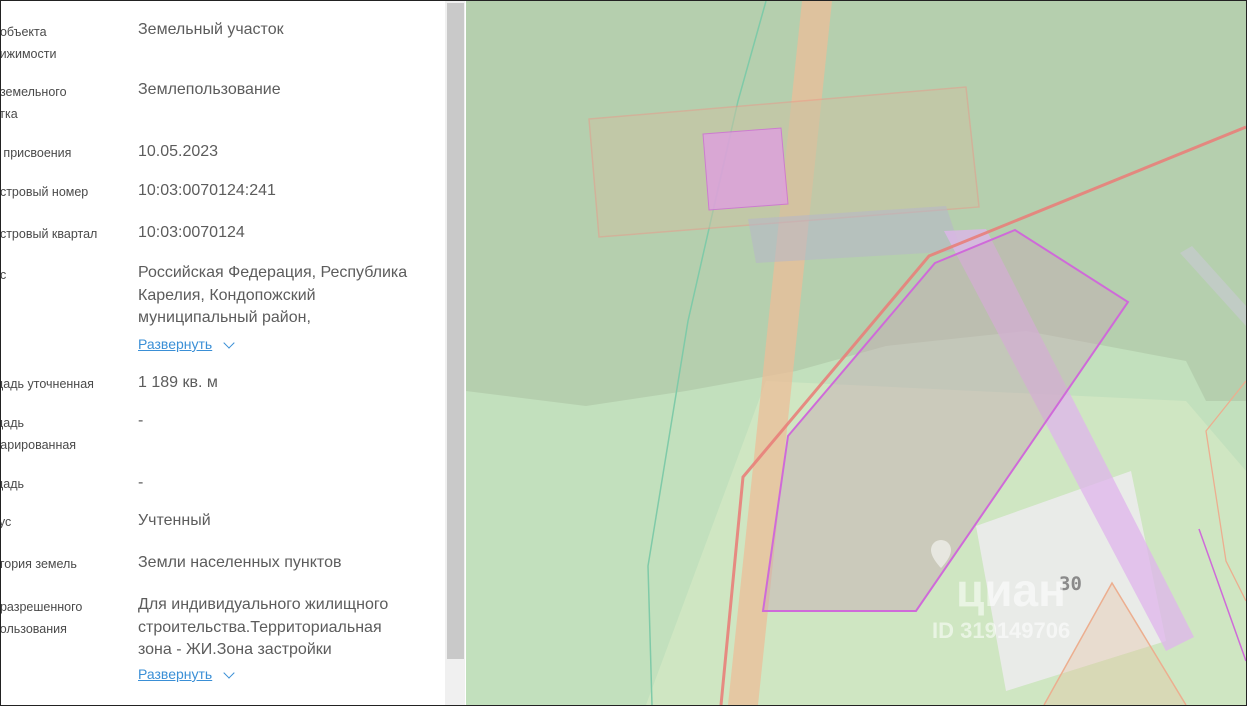  I want to click on label-area-refined: щадь уточненная, so click(47, 384).